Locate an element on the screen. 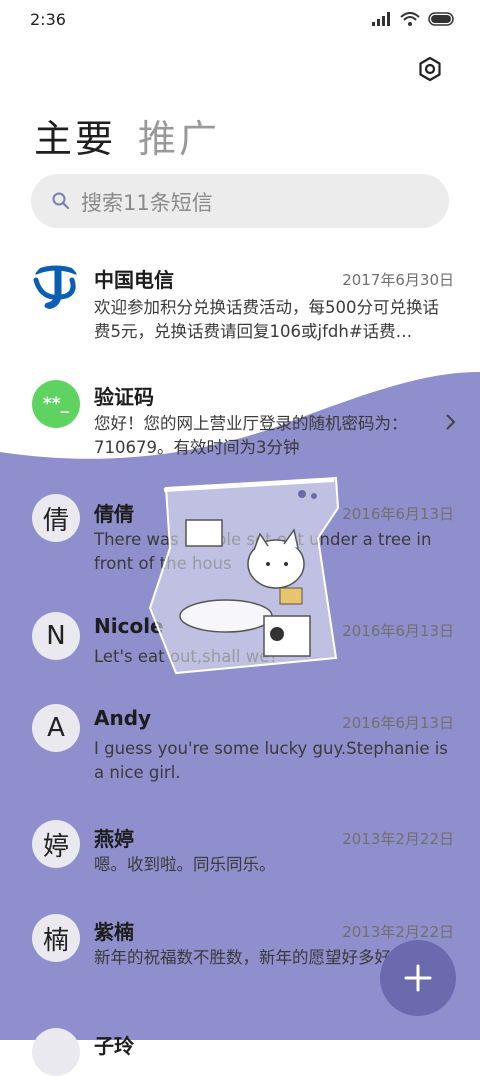 Image resolution: width=480 pixels, height=1076 pixels. sender-name: 子玲 is located at coordinates (114, 1046).